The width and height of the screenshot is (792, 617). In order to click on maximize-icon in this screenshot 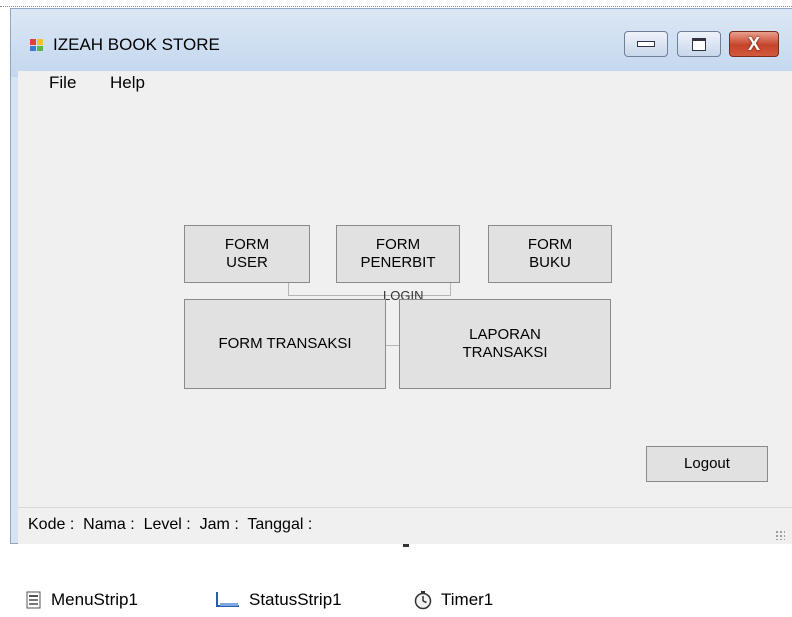, I will do `click(699, 44)`.